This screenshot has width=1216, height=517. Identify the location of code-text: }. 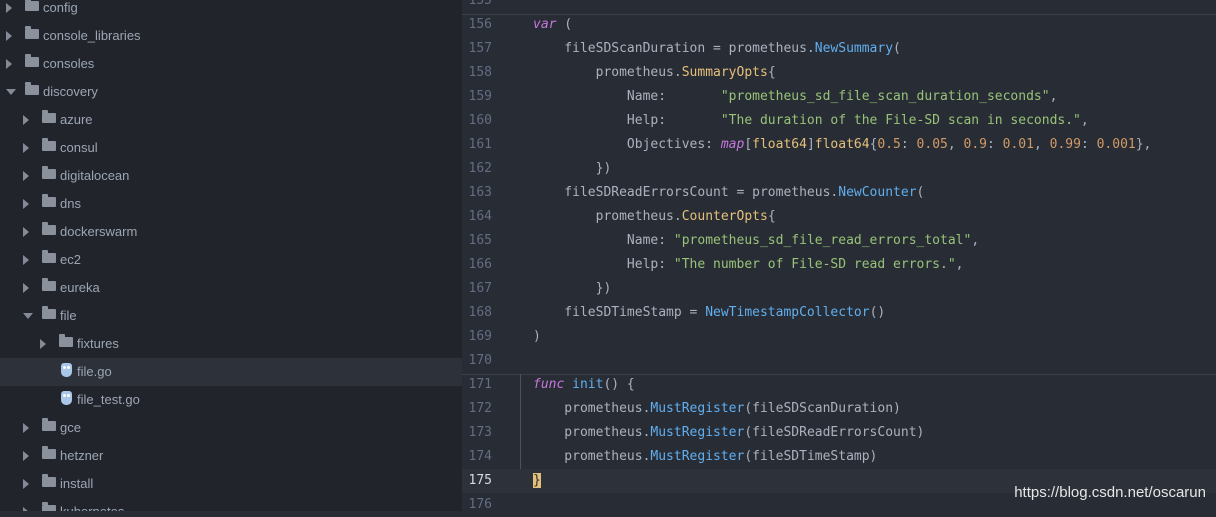
(537, 480).